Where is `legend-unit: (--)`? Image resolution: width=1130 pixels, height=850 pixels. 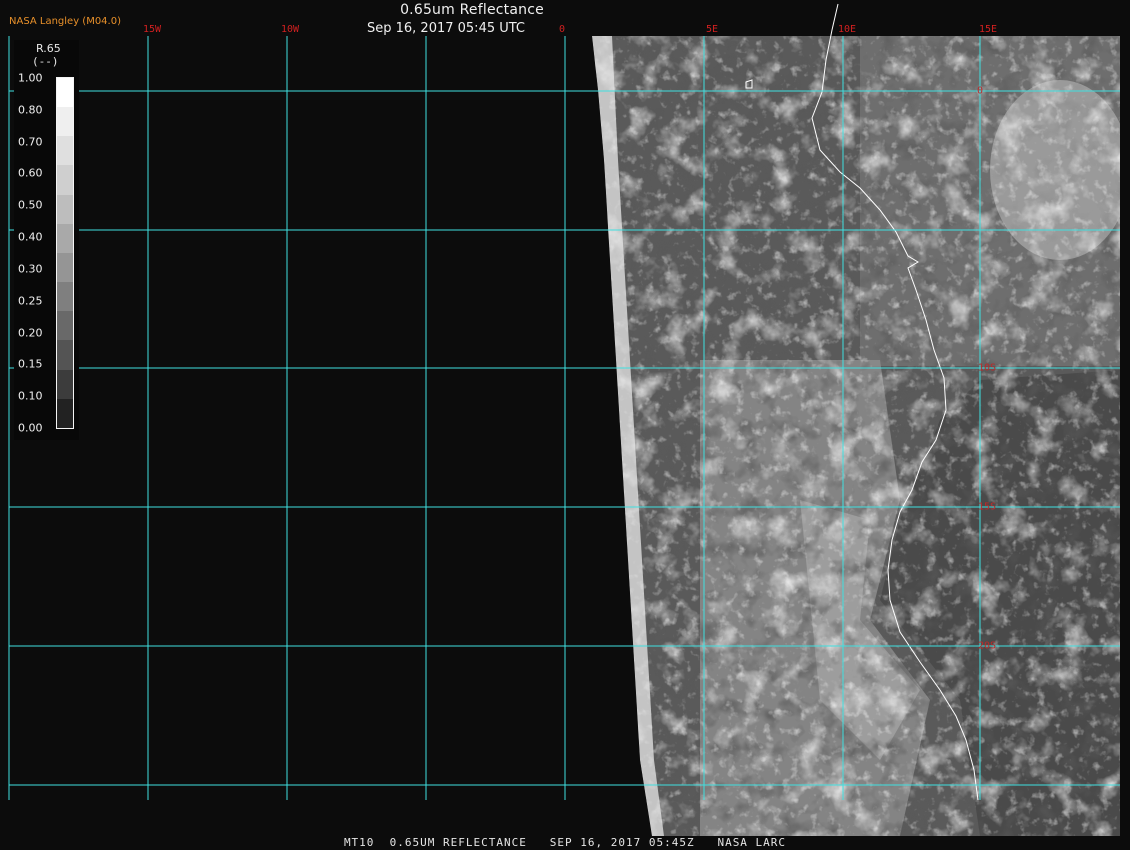 legend-unit: (--) is located at coordinates (45, 61).